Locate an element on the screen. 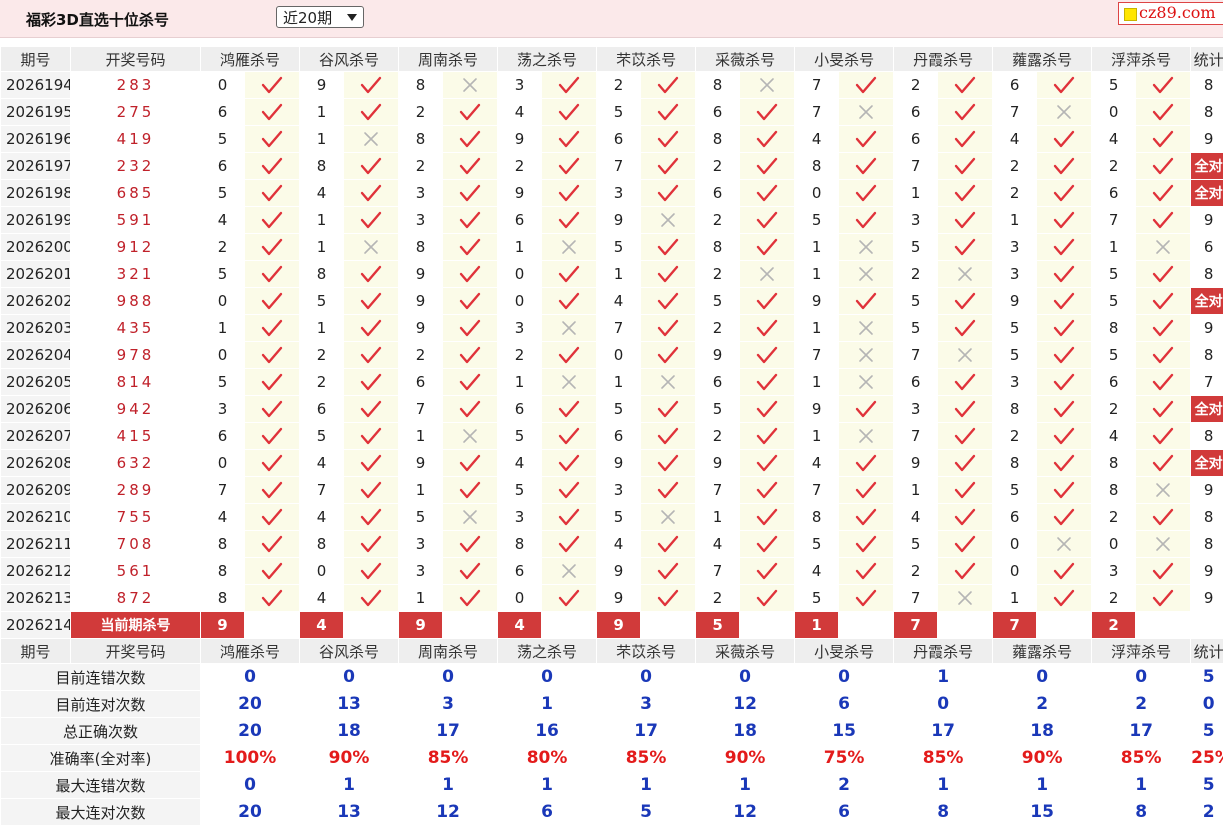 This screenshot has width=1223, height=827. table-row: 2026203 435 1 1 9 3 7 2 1 5 5 8 9 is located at coordinates (611, 328).